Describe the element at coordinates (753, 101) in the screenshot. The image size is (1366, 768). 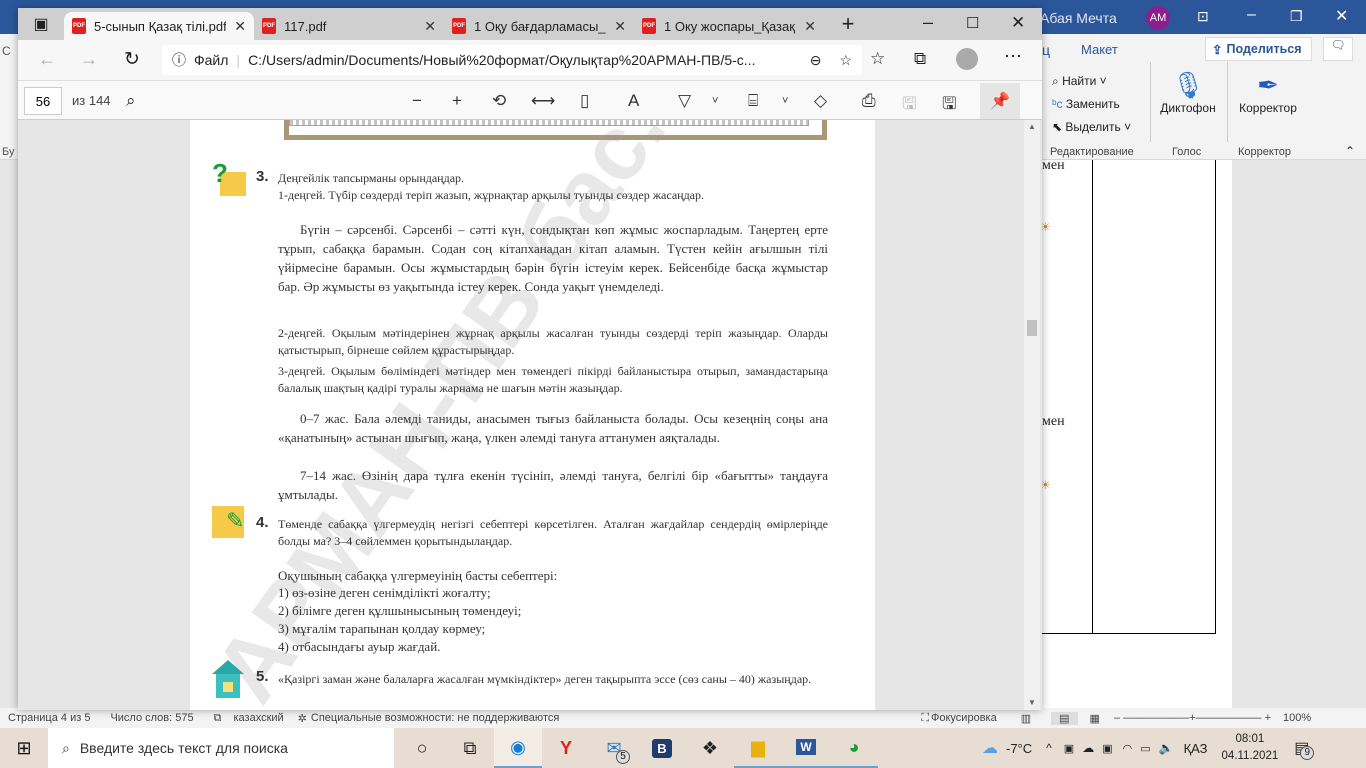
I see `highlight-icon: ⌸` at that location.